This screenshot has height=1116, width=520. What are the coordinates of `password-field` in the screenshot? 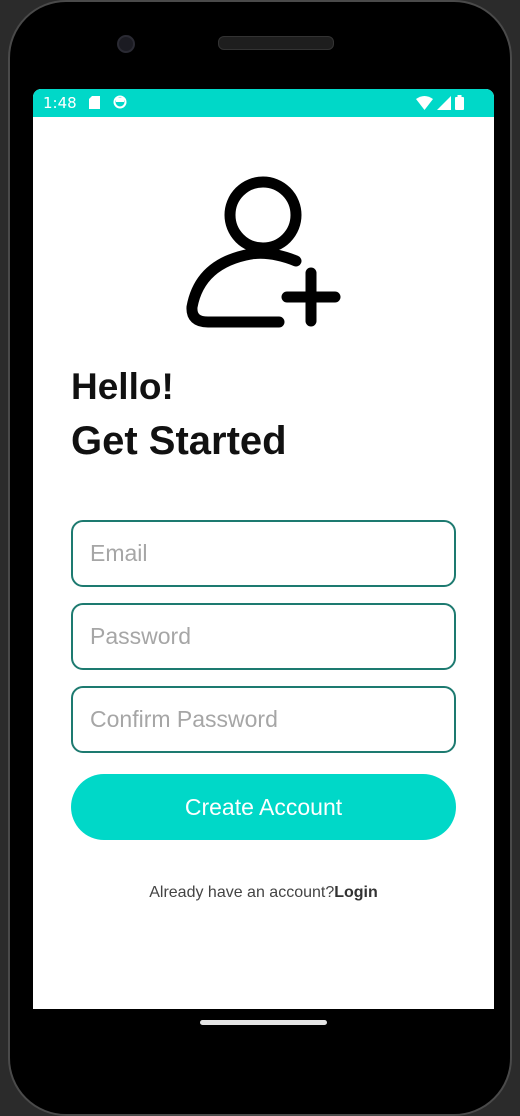 It's located at (263, 636).